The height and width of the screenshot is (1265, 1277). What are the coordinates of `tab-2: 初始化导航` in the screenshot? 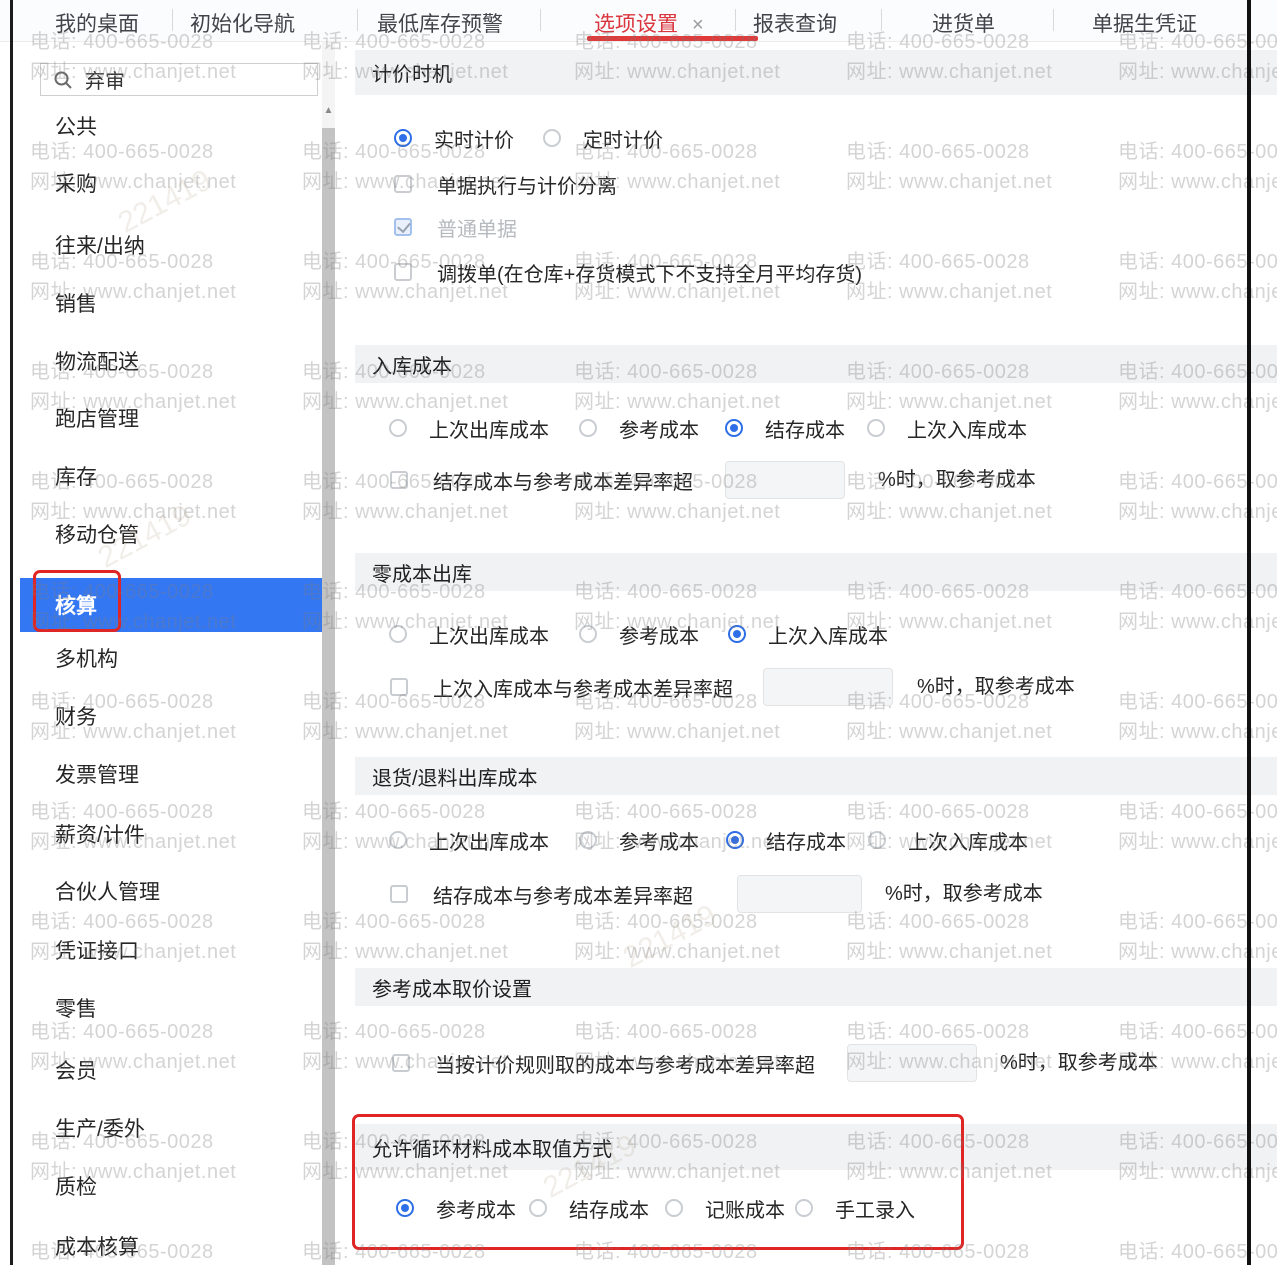 It's located at (242, 23).